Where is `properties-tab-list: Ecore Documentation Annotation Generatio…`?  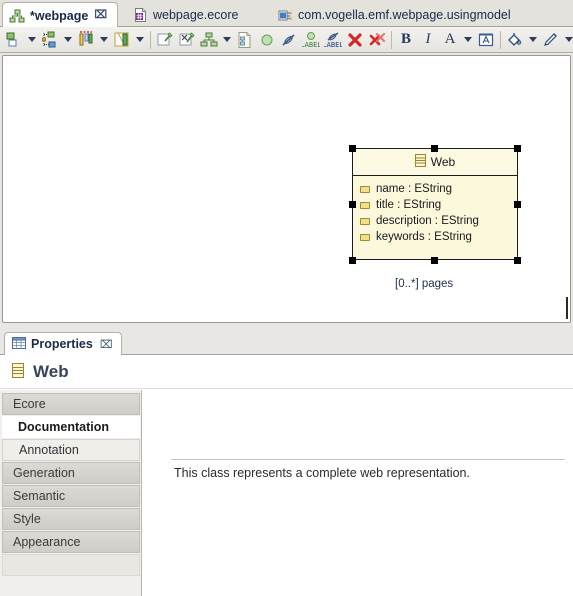
properties-tab-list: Ecore Documentation Annotation Generatio… is located at coordinates (71, 493).